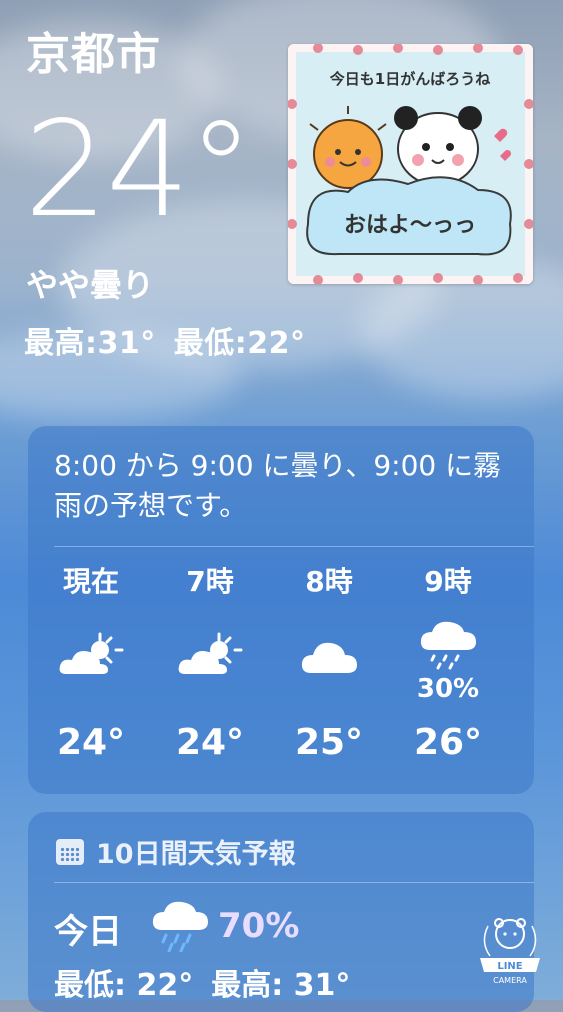  Describe the element at coordinates (90, 343) in the screenshot. I see `high-temp: 最高:31°` at that location.